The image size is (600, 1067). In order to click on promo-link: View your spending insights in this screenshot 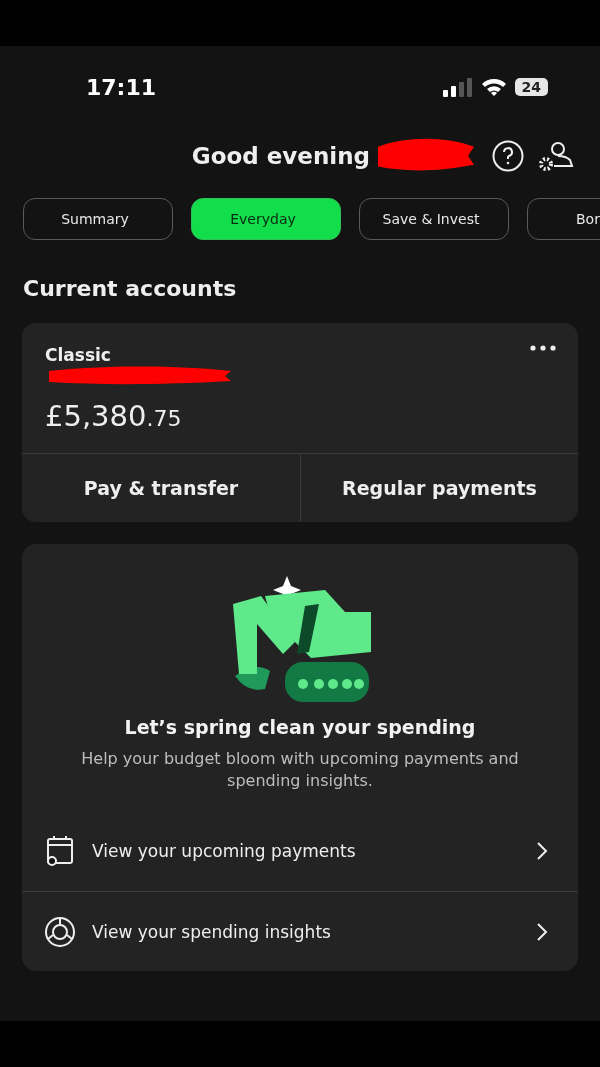, I will do `click(300, 931)`.